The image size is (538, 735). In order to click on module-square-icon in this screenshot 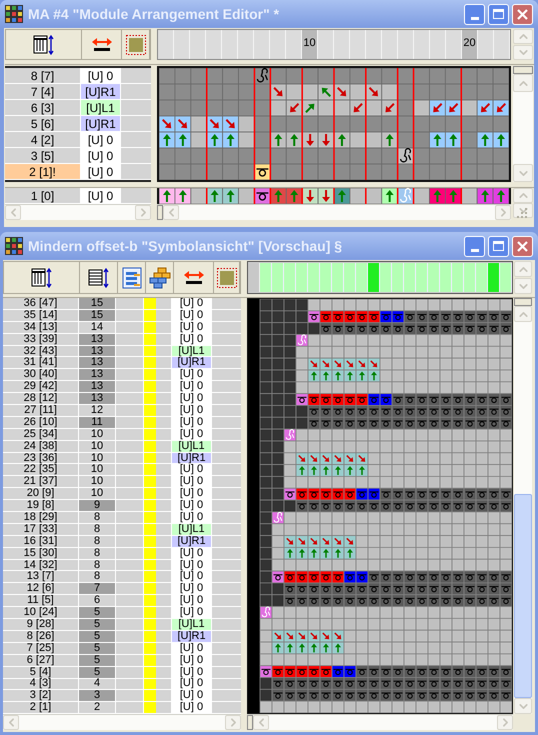, I will do `click(136, 44)`.